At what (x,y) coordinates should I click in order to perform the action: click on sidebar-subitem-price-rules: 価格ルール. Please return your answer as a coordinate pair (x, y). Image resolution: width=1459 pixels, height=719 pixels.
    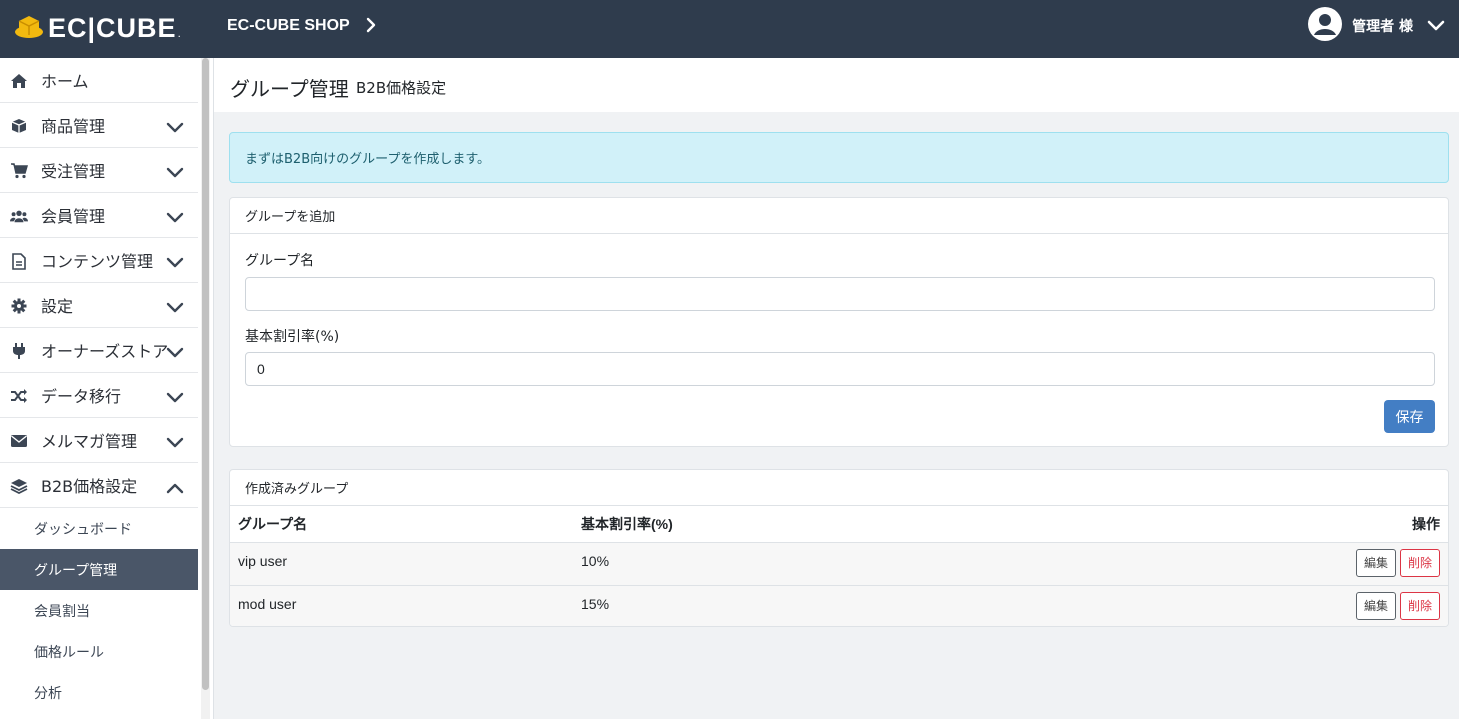
    Looking at the image, I should click on (99, 651).